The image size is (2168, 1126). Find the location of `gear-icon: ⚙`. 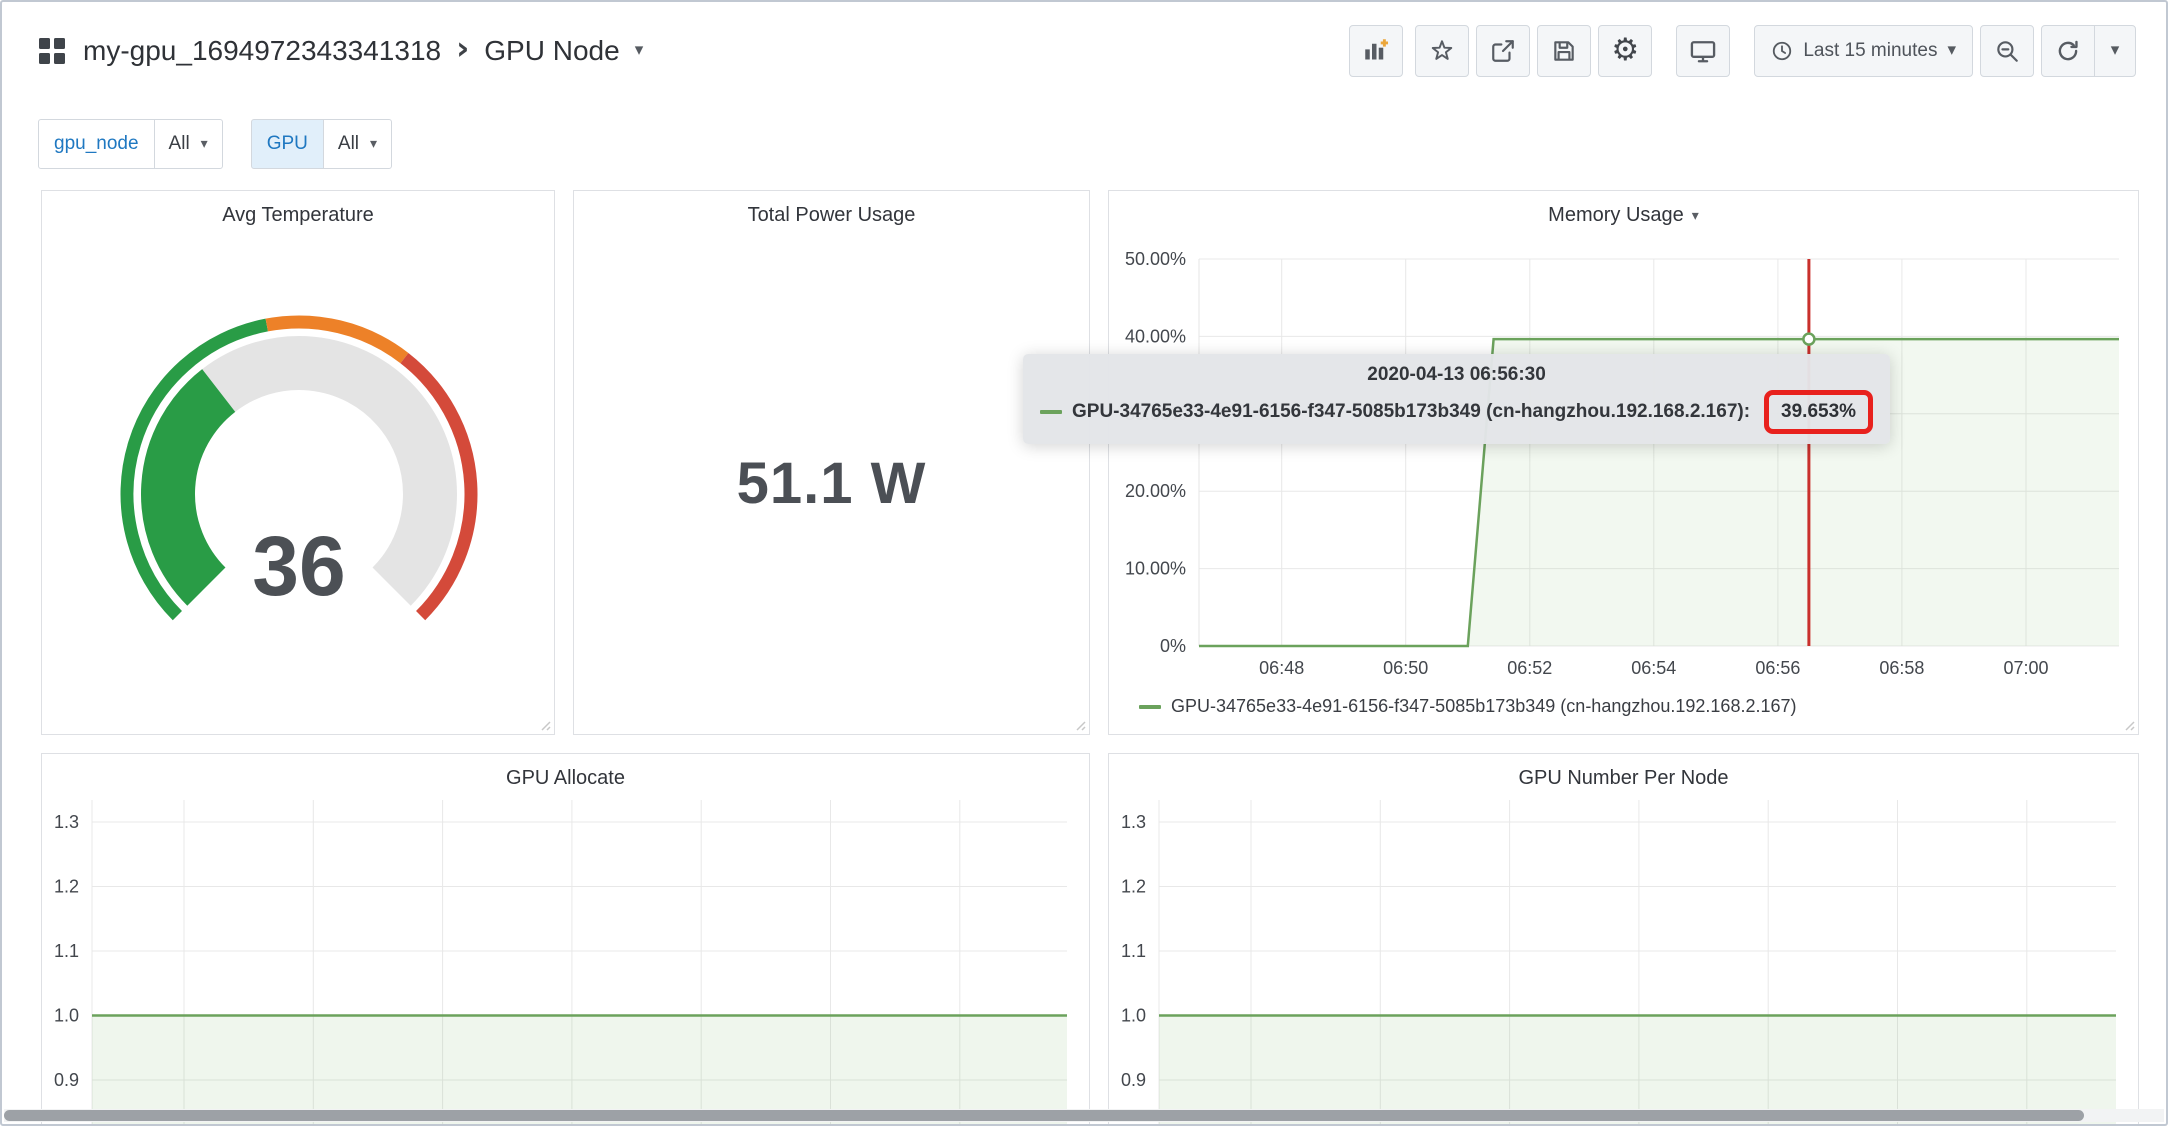

gear-icon: ⚙ is located at coordinates (1625, 50).